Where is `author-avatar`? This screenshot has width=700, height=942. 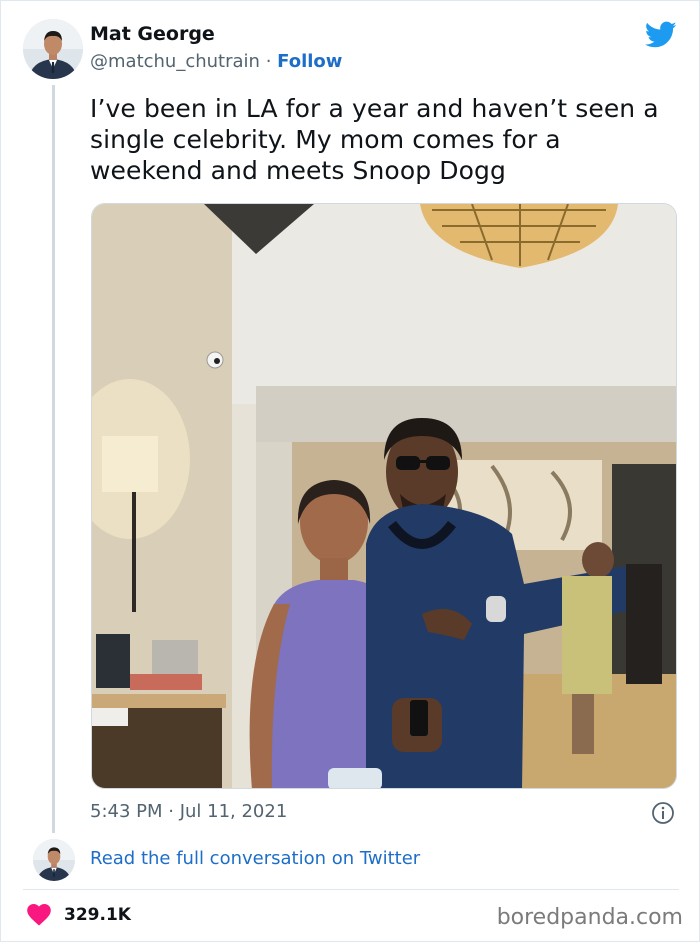 author-avatar is located at coordinates (53, 49).